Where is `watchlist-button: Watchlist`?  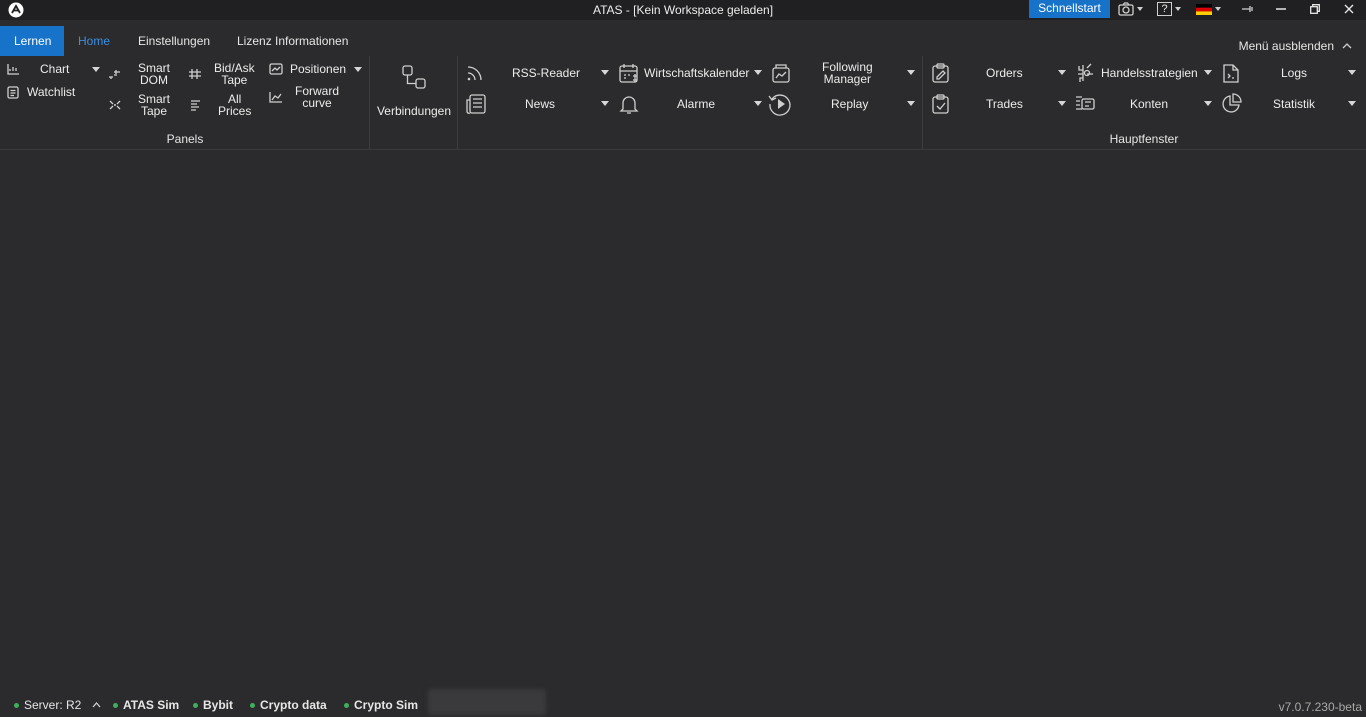 watchlist-button: Watchlist is located at coordinates (47, 92).